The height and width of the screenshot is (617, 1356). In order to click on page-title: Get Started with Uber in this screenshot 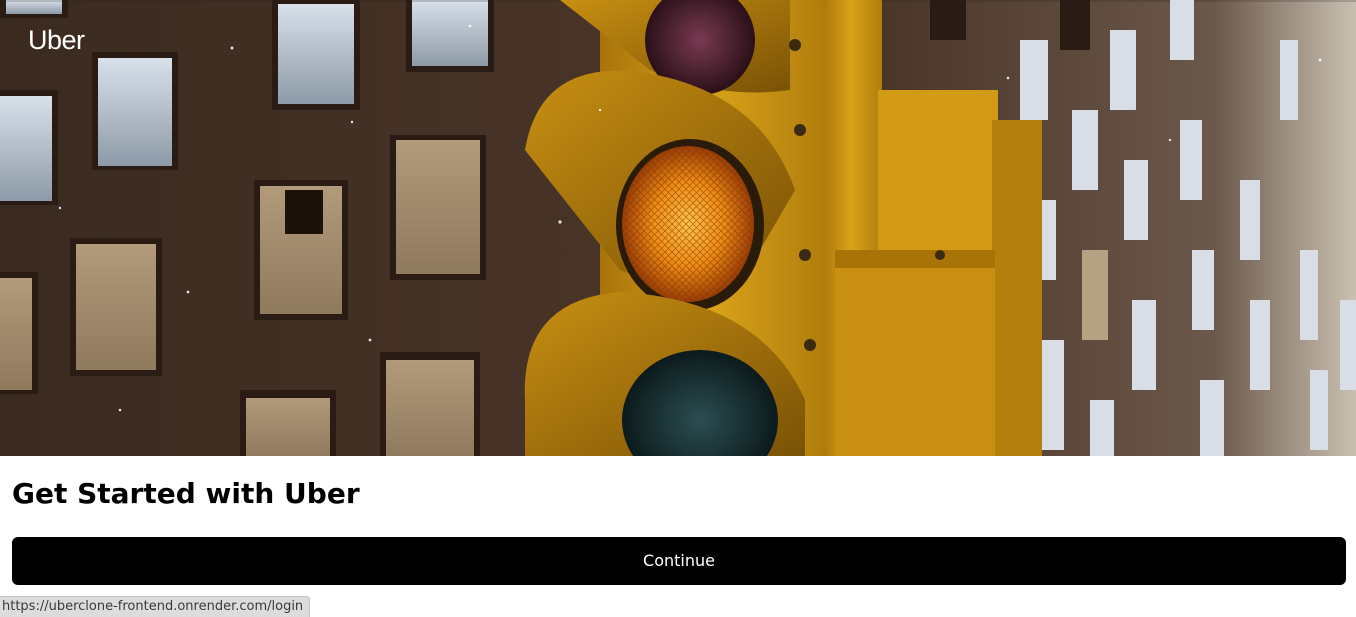, I will do `click(186, 493)`.